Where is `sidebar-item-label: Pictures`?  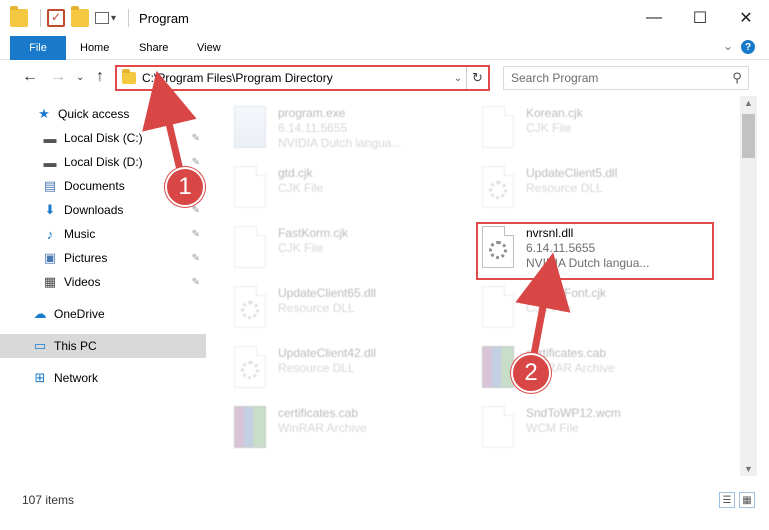 sidebar-item-label: Pictures is located at coordinates (86, 258).